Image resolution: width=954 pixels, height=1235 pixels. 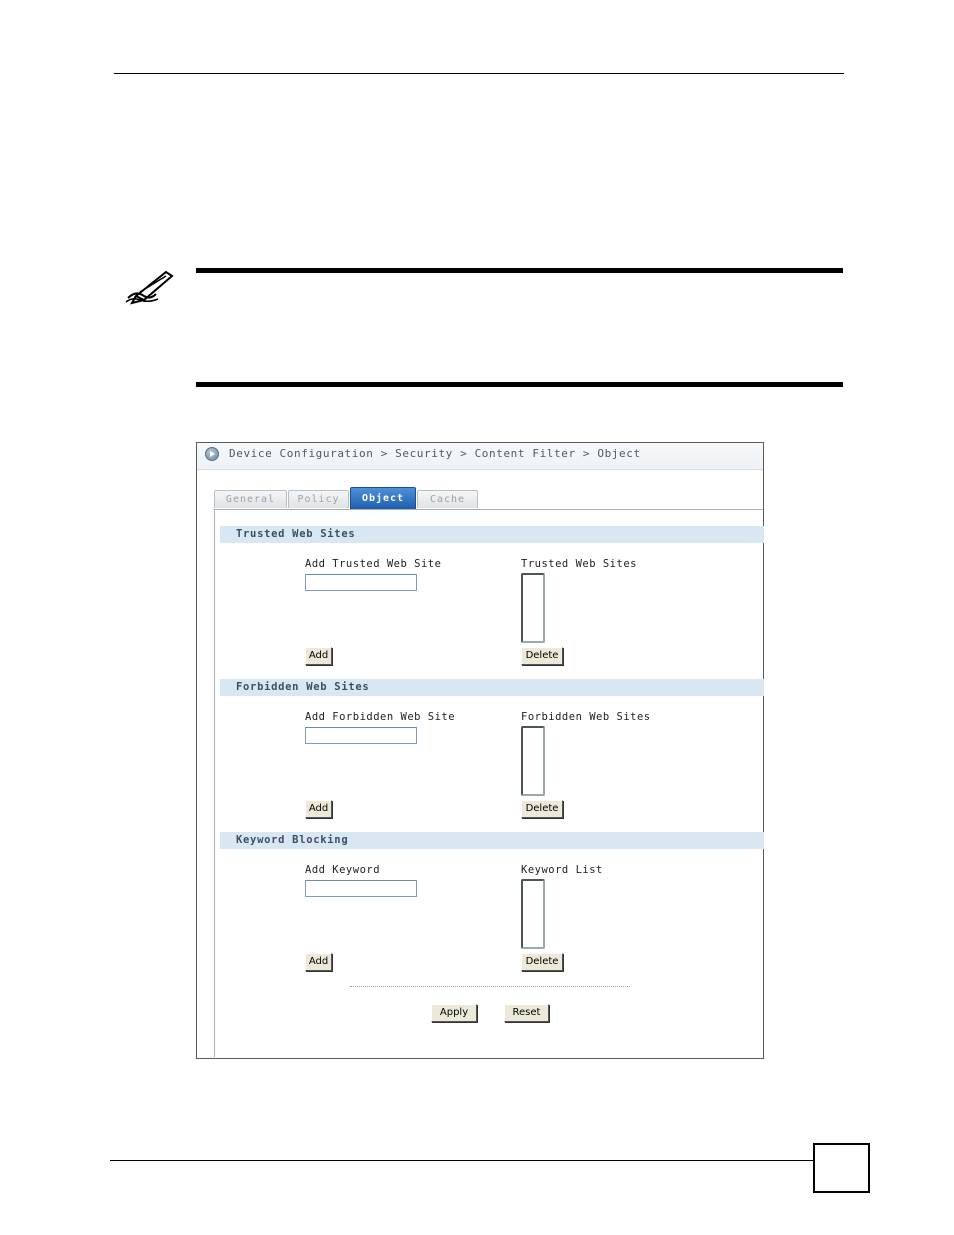 What do you see at coordinates (841, 1168) in the screenshot?
I see `page-number-box` at bounding box center [841, 1168].